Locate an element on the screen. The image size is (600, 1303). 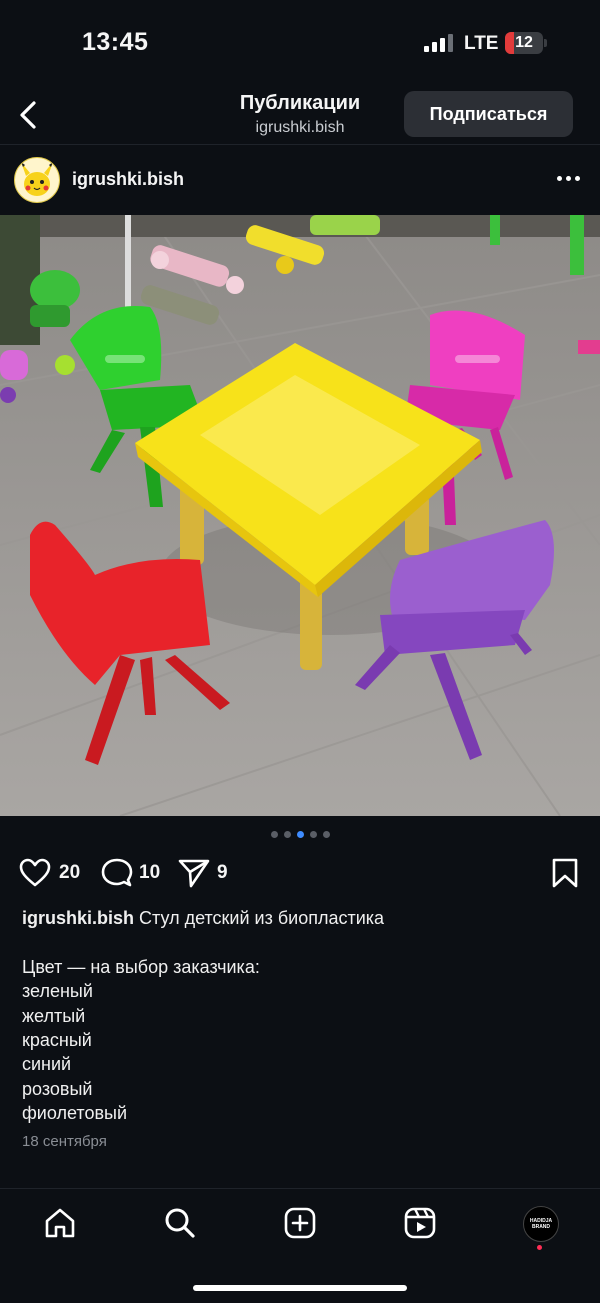
like-heart-icon is located at coordinates (35, 873).